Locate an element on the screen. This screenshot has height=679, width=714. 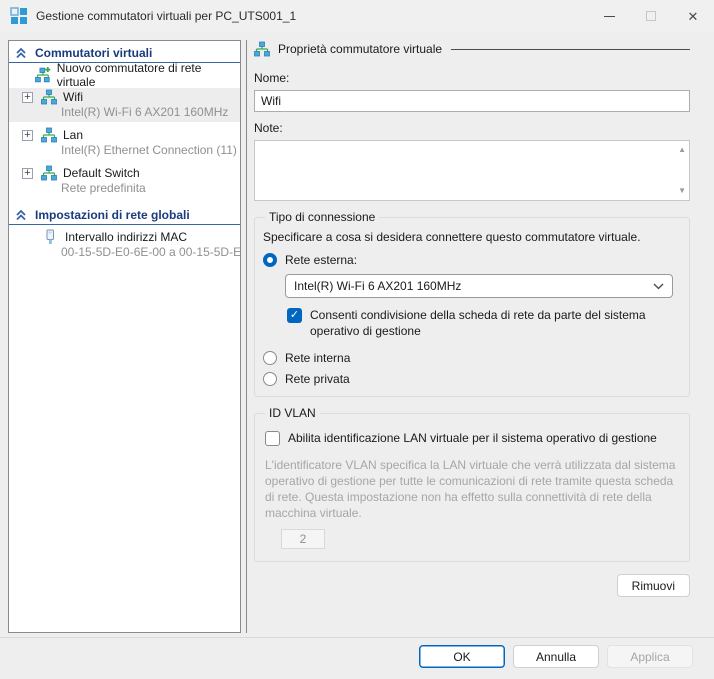
notes-label: Note: is located at coordinates (268, 128).